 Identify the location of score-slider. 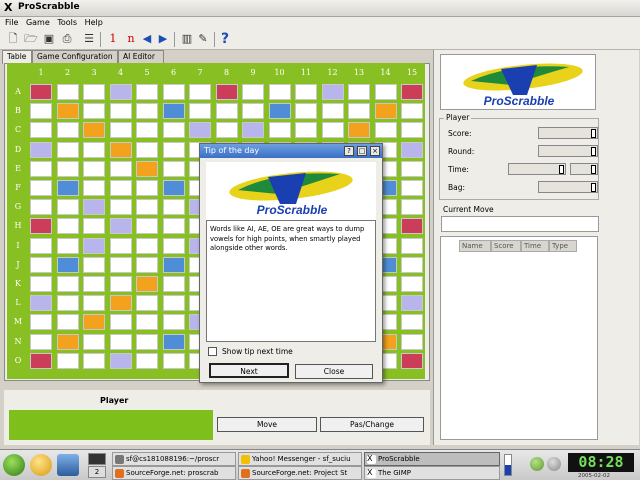
(568, 133).